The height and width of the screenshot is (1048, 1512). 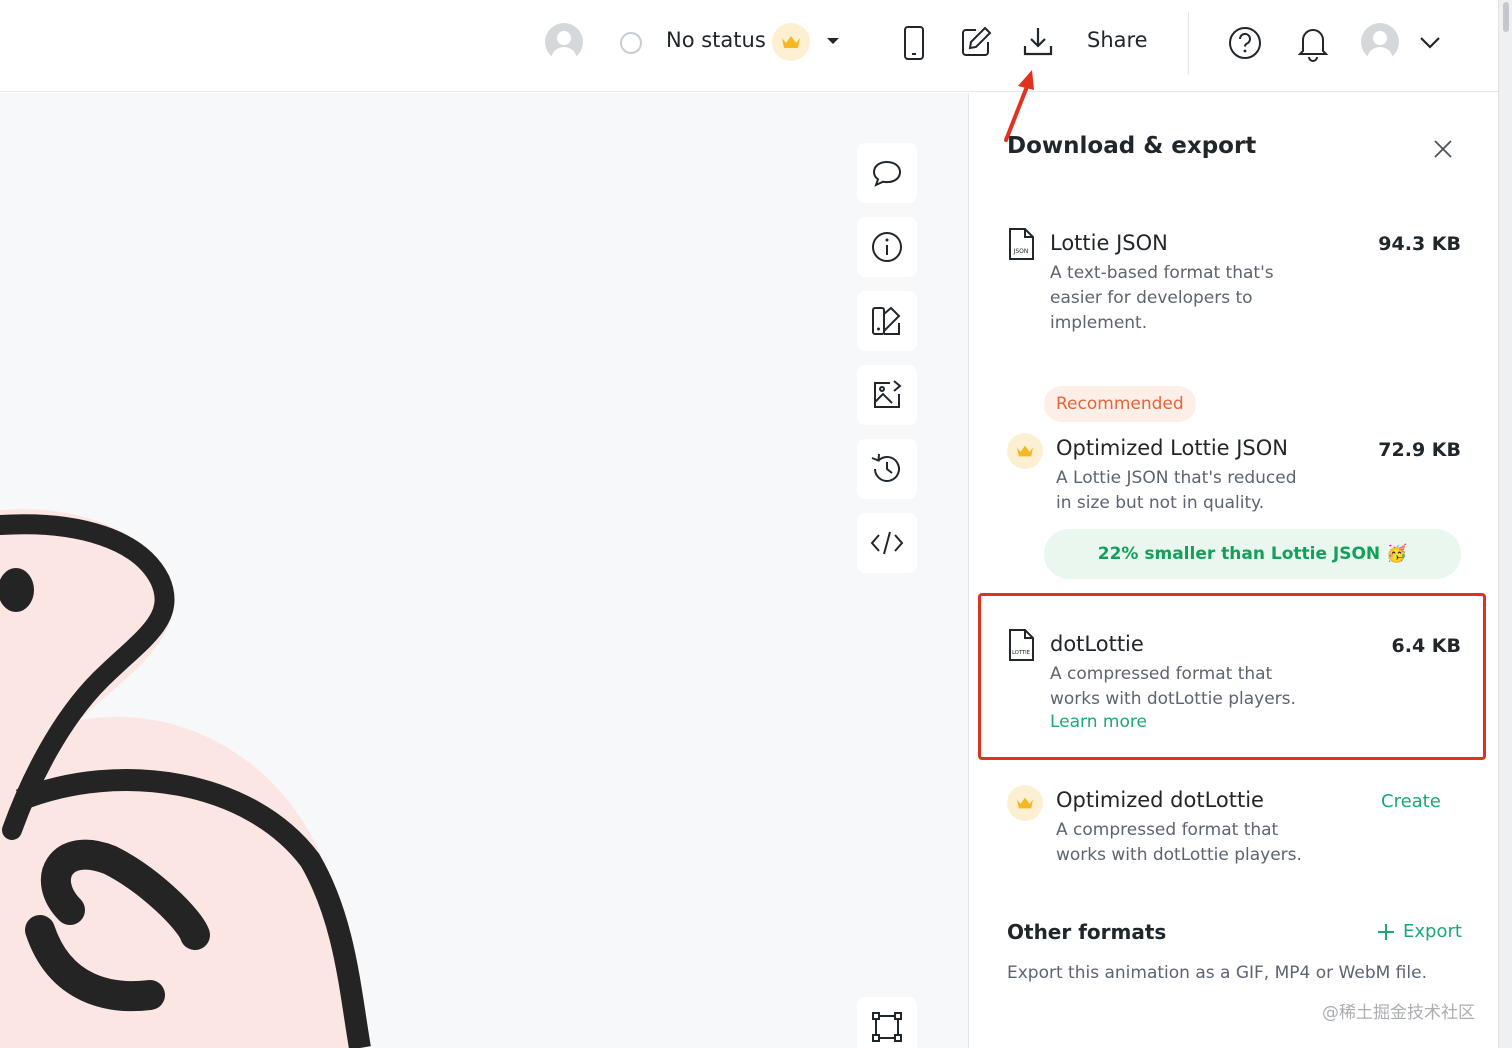 What do you see at coordinates (887, 395) in the screenshot?
I see `image-edit-icon` at bounding box center [887, 395].